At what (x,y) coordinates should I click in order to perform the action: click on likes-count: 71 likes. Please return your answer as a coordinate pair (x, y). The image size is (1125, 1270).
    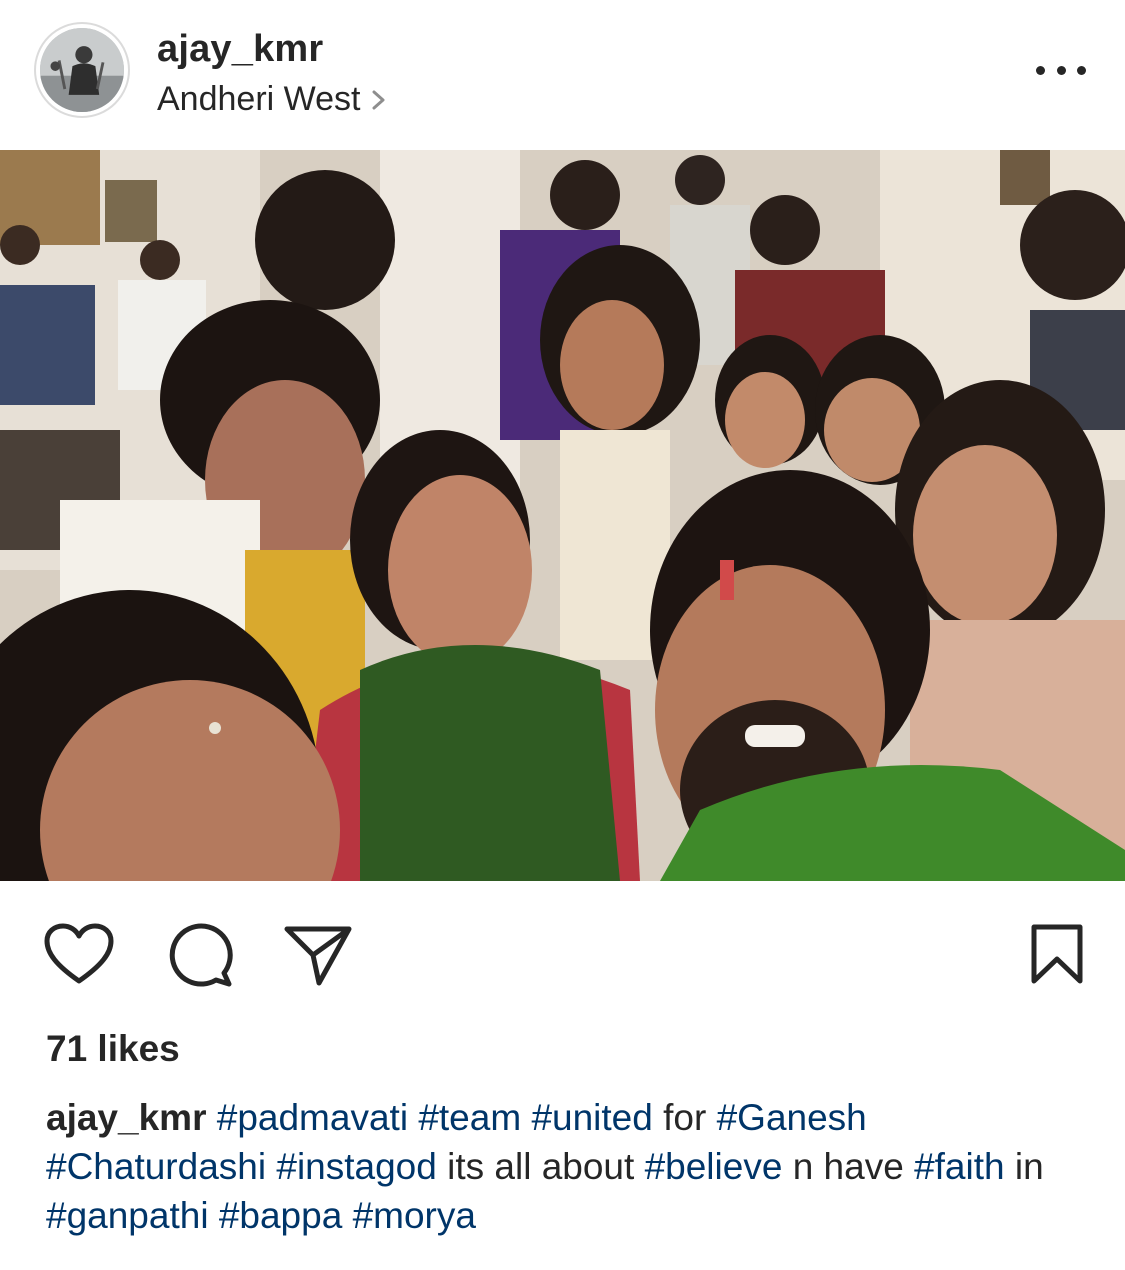
    Looking at the image, I should click on (113, 1049).